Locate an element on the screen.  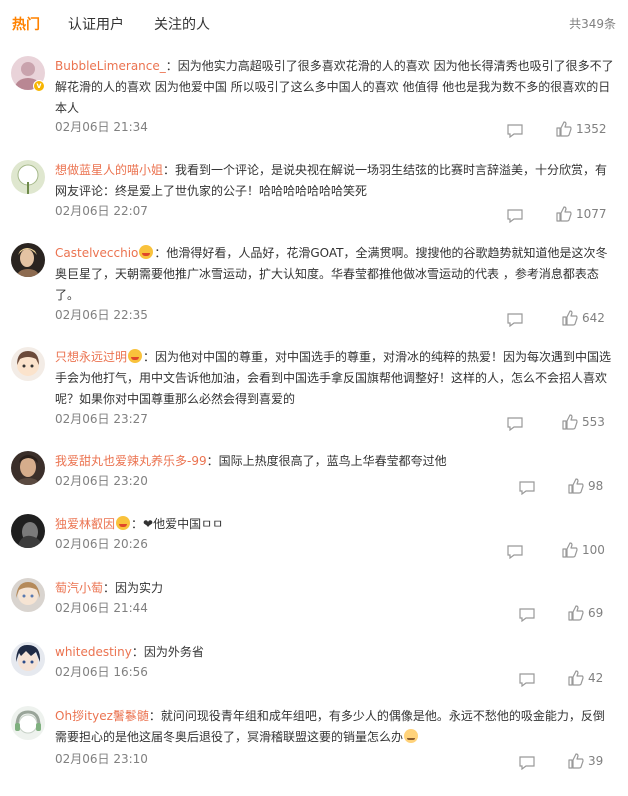
avatar-portrait-icon is located at coordinates (28, 260).